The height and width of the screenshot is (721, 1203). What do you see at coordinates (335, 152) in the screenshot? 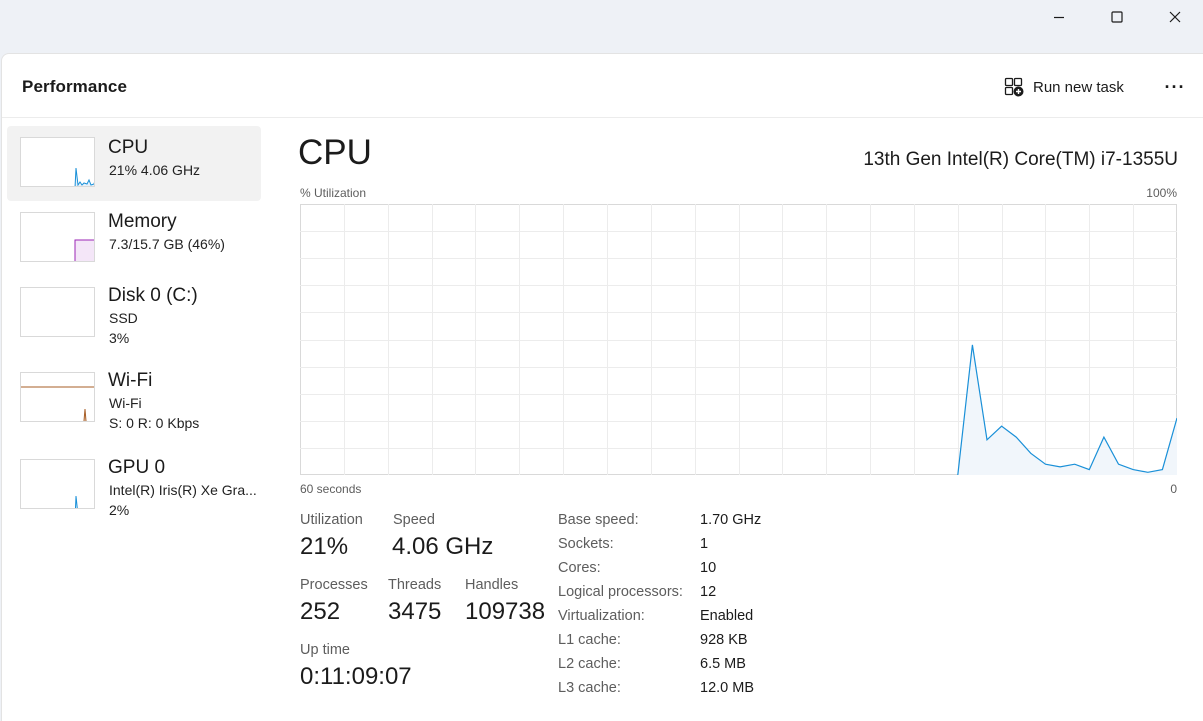
I see `cpu-heading: CPU` at bounding box center [335, 152].